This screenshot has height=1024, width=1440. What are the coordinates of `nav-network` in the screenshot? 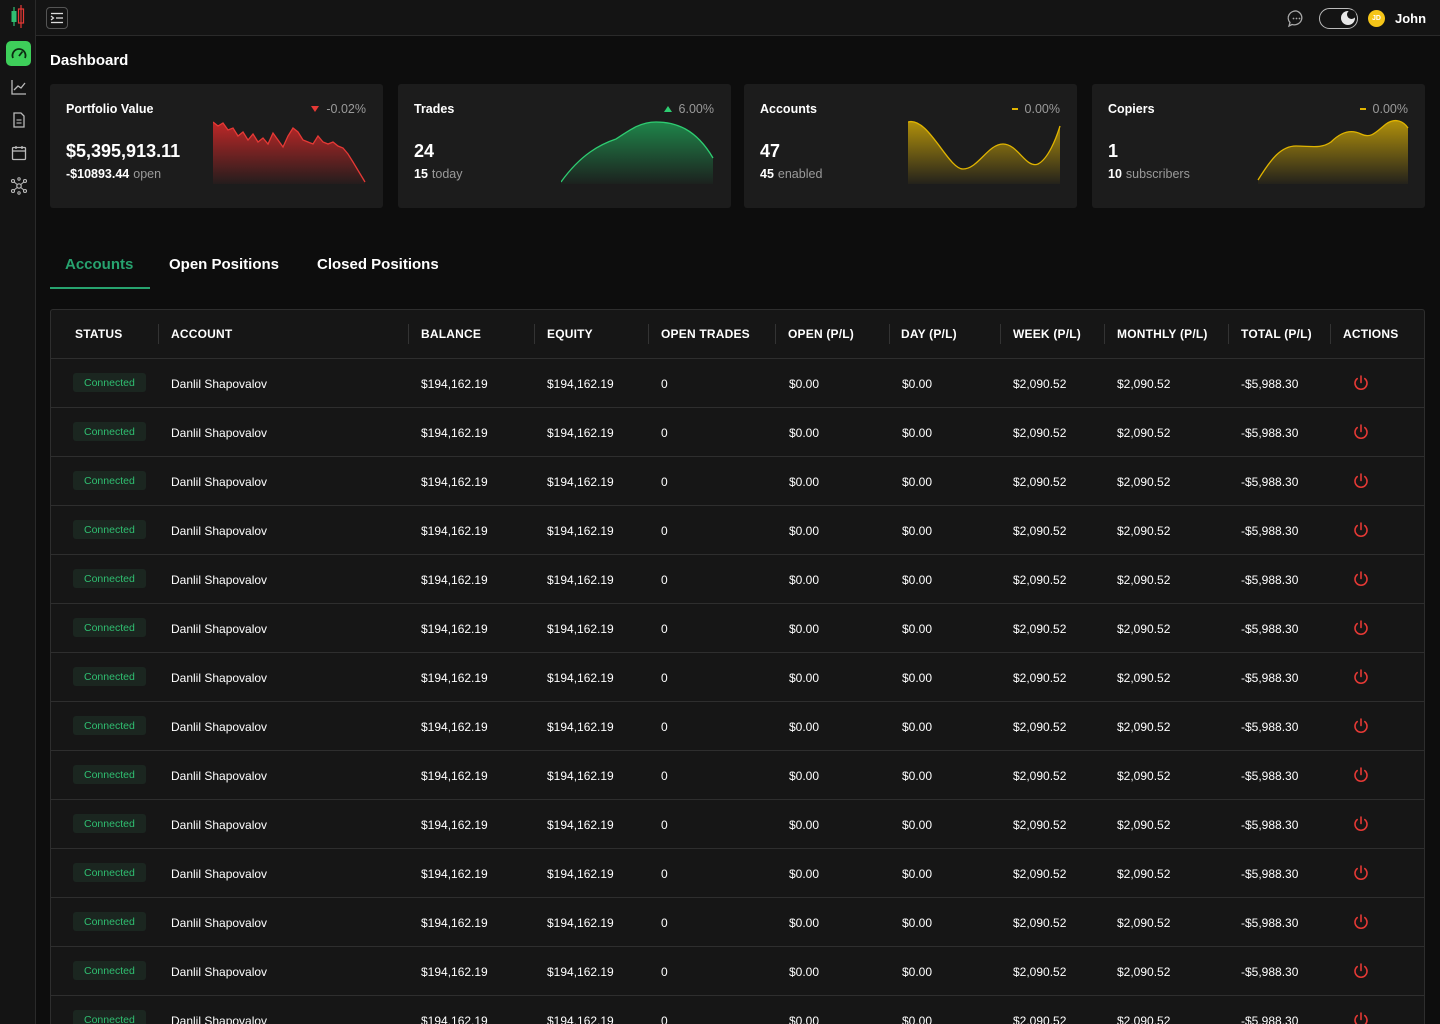 It's located at (18, 185).